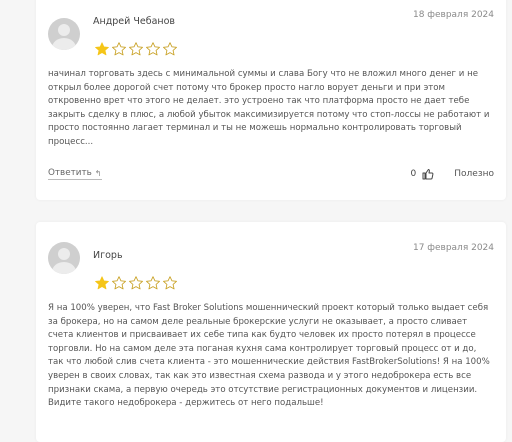 The height and width of the screenshot is (442, 512). What do you see at coordinates (474, 174) in the screenshot?
I see `useful-label: Полезно` at bounding box center [474, 174].